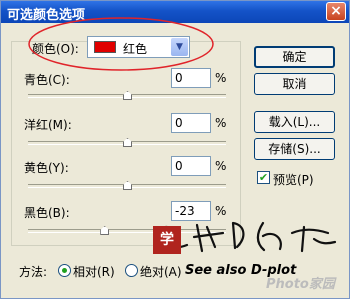  I want to click on checkmark-icon: ✔, so click(263, 177).